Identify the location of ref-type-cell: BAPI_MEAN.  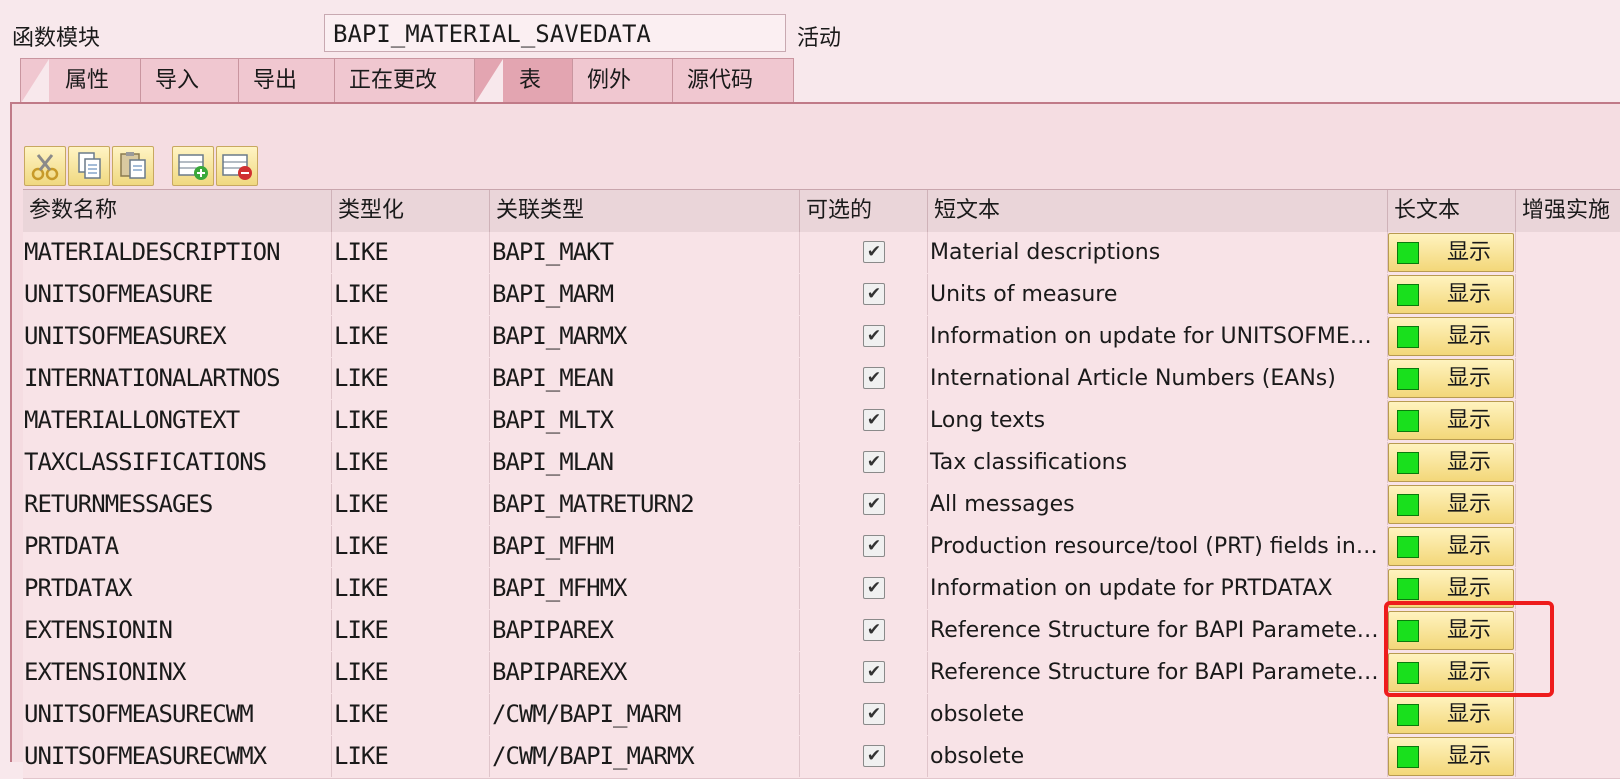
(645, 378).